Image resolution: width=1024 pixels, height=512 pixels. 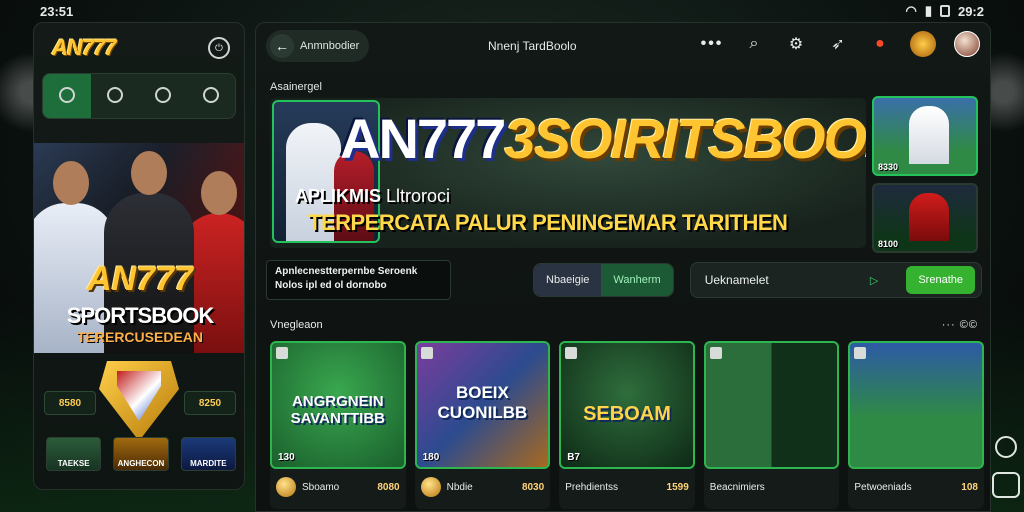 What do you see at coordinates (883, 487) in the screenshot?
I see `card-name: Petwoeniads` at bounding box center [883, 487].